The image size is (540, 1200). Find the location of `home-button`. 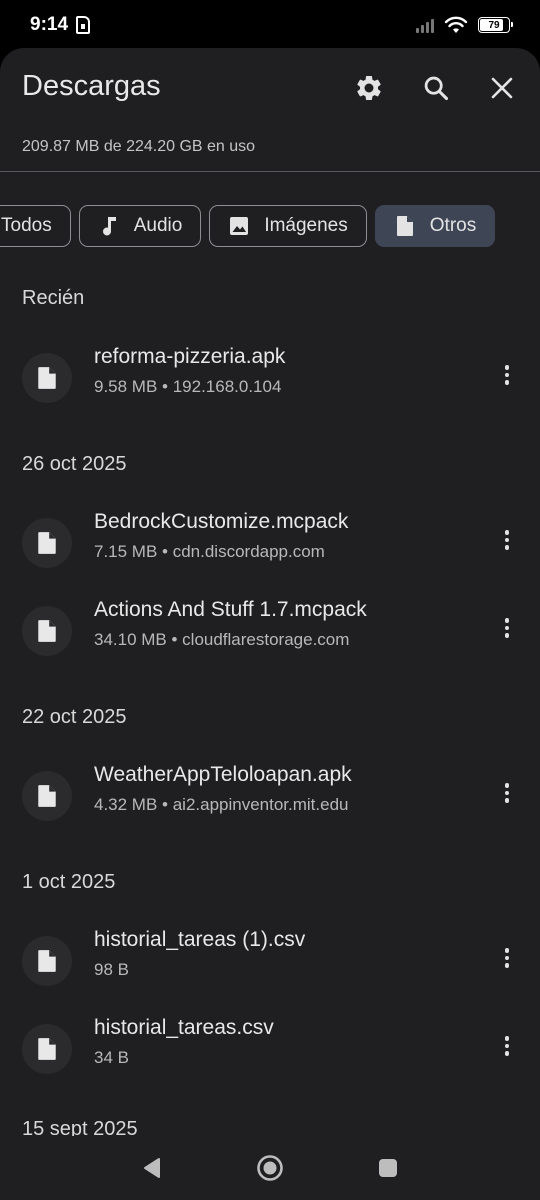

home-button is located at coordinates (270, 1168).